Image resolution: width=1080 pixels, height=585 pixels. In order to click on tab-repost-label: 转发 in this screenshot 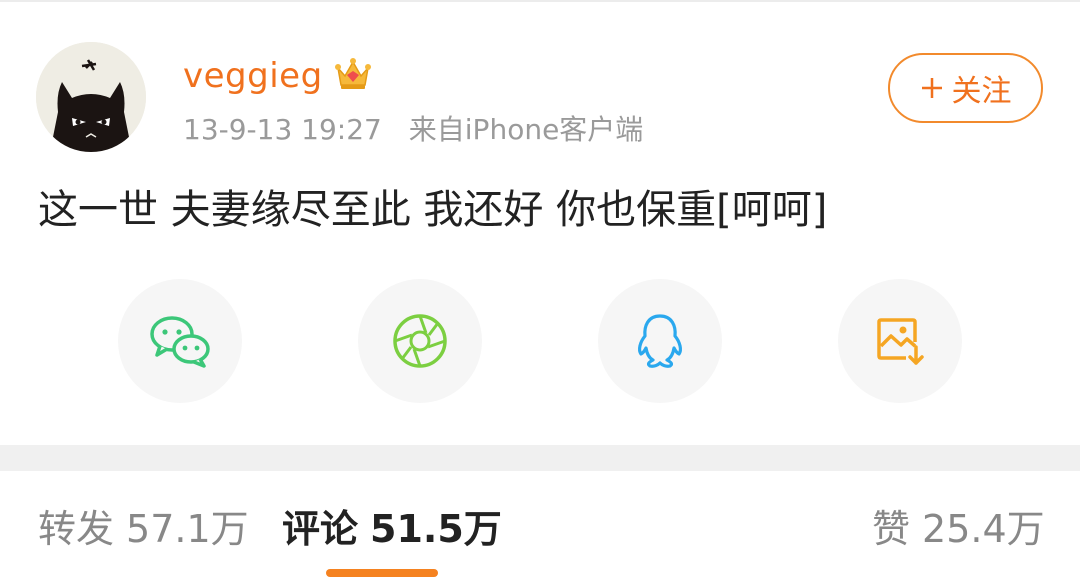, I will do `click(76, 529)`.